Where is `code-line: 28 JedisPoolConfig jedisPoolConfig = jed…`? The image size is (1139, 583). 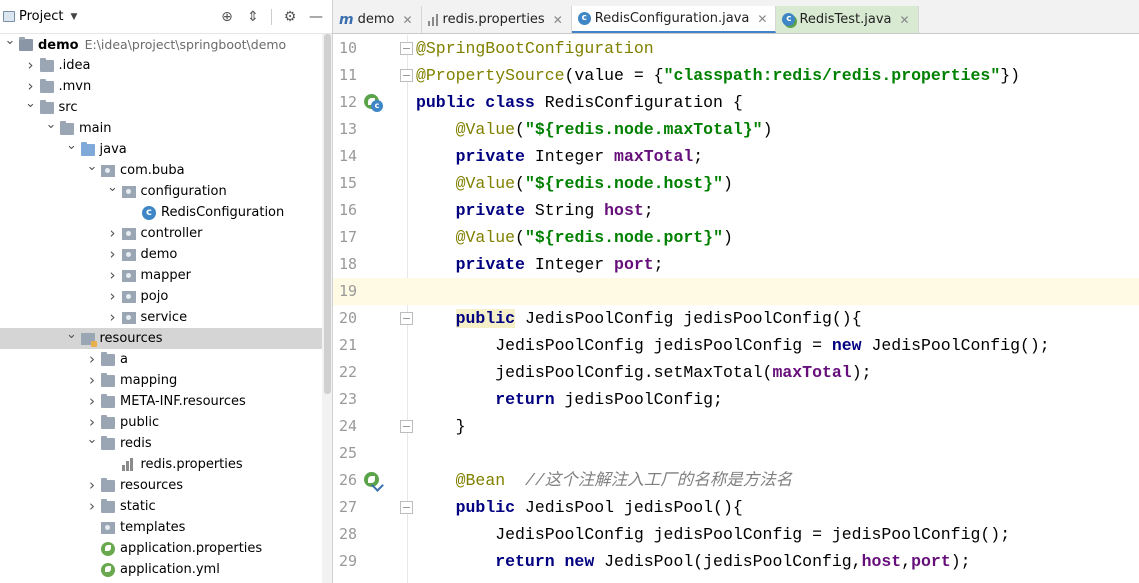
code-line: 28 JedisPoolConfig jedisPoolConfig = jed… is located at coordinates (736, 534).